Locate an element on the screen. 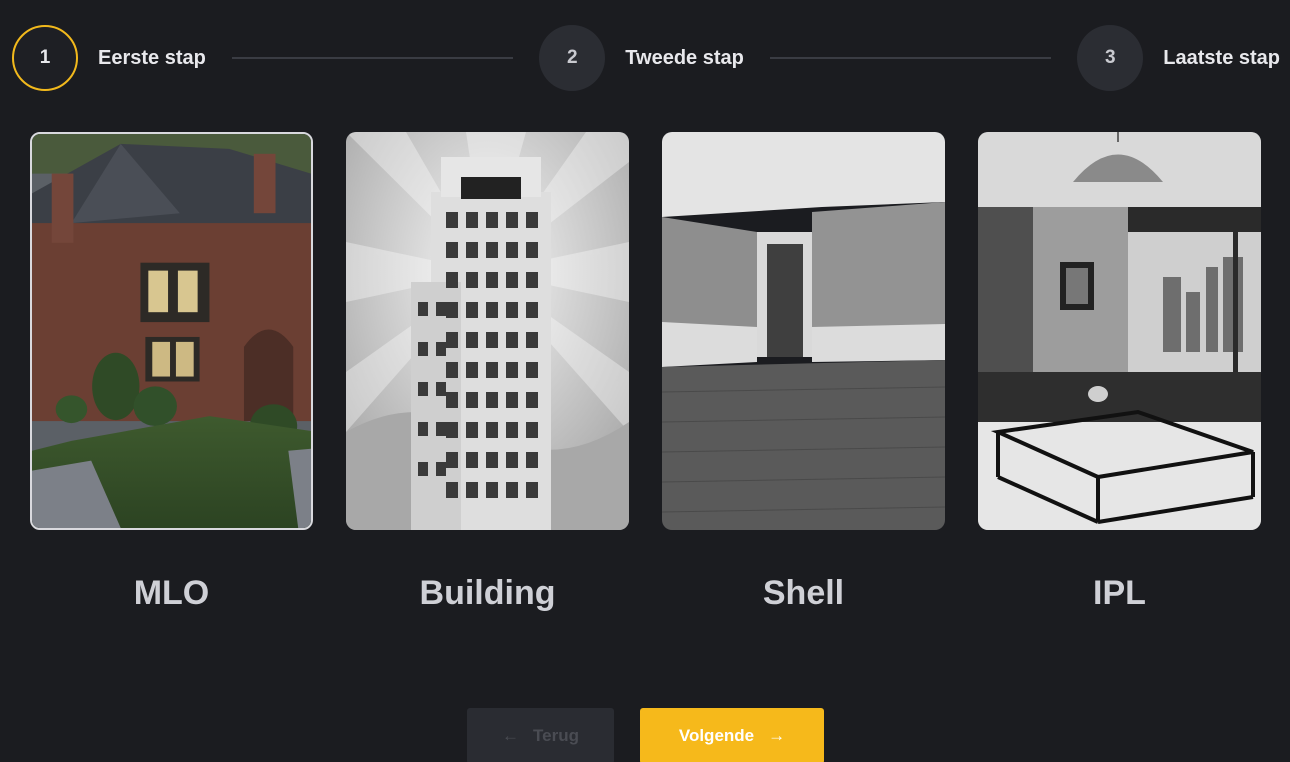 The image size is (1290, 762). step-2-number: 2 is located at coordinates (572, 58).